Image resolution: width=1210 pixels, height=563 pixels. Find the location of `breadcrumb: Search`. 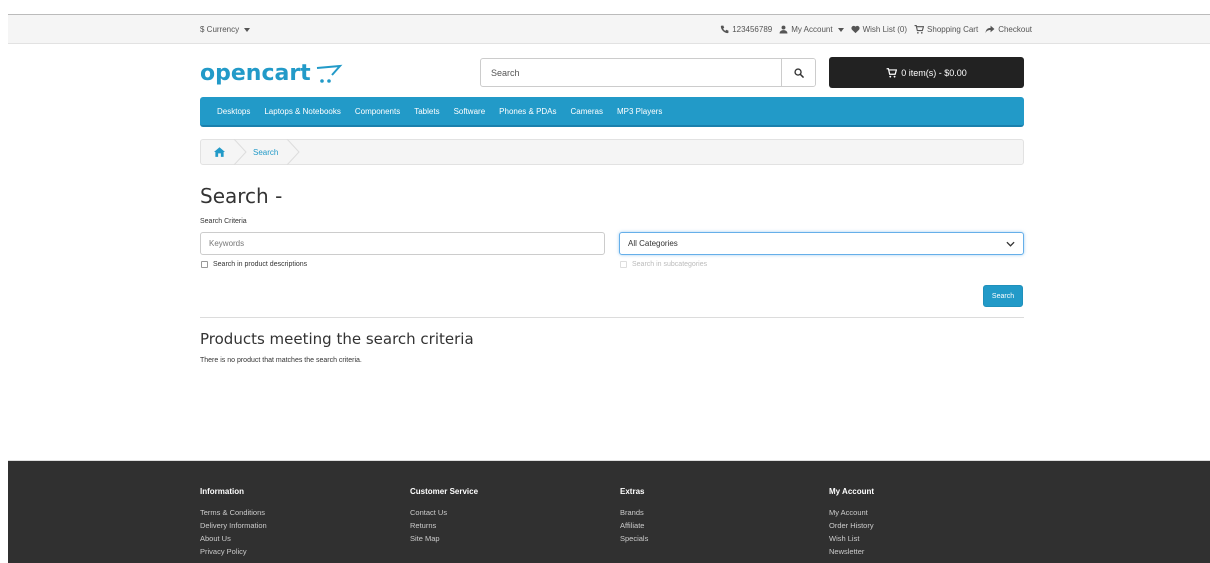

breadcrumb: Search is located at coordinates (612, 152).